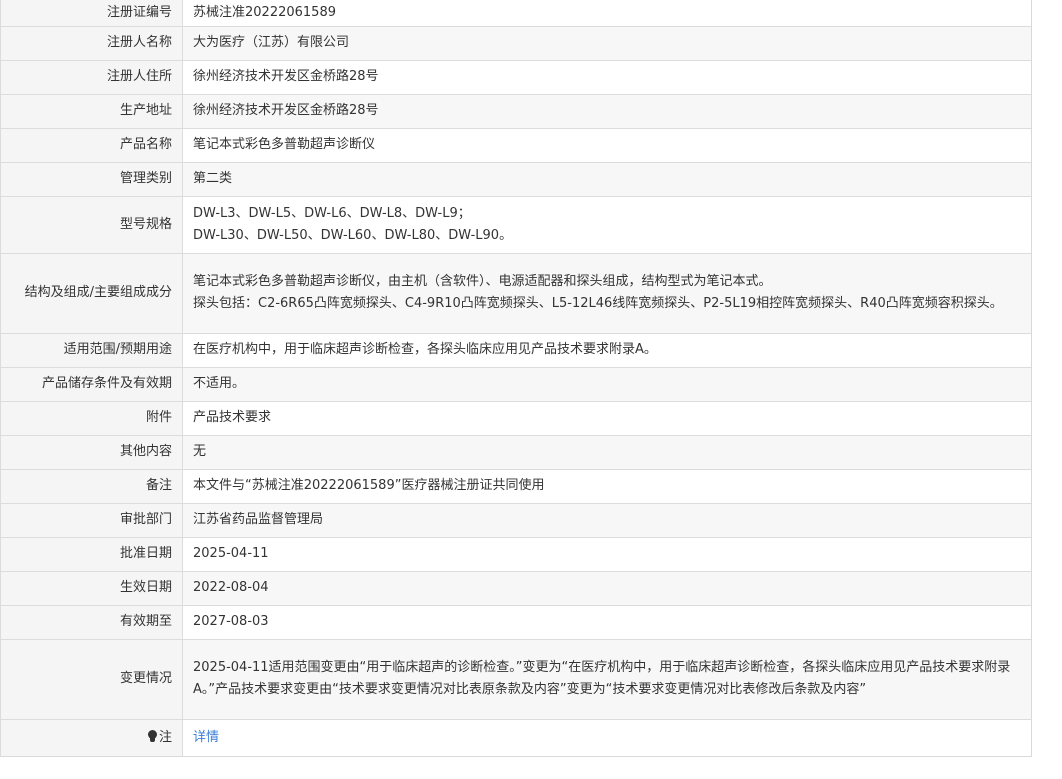  What do you see at coordinates (91, 678) in the screenshot?
I see `row-label-change-history: 变更情况` at bounding box center [91, 678].